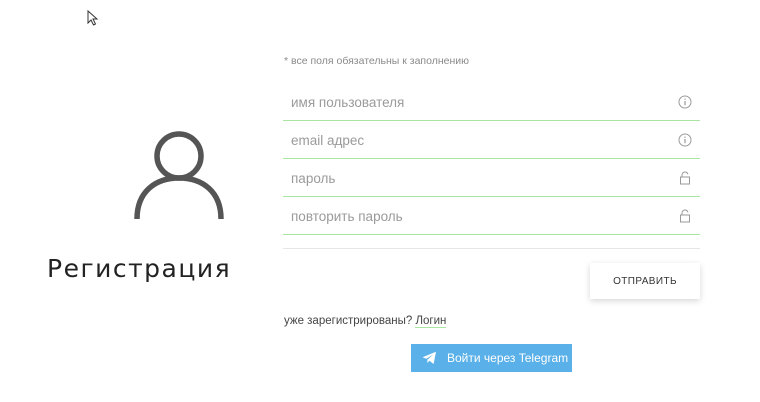 The height and width of the screenshot is (402, 760). I want to click on form-divider, so click(491, 248).